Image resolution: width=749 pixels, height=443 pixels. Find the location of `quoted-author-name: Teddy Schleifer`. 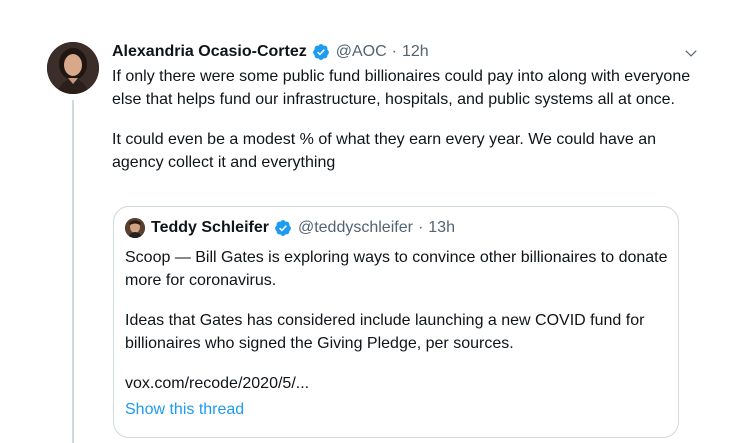

quoted-author-name: Teddy Schleifer is located at coordinates (210, 228).